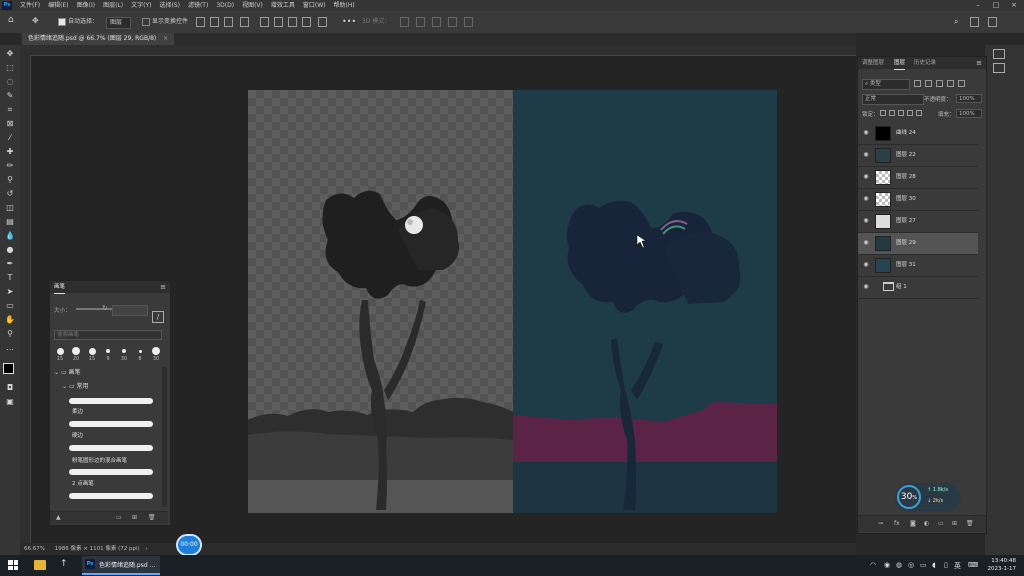 The height and width of the screenshot is (576, 1024). I want to click on brush-folder-sub: ⌄ ▭ 常用, so click(75, 385).